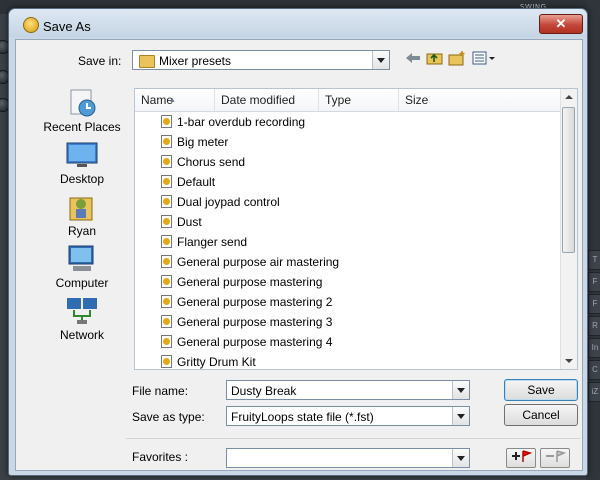 The width and height of the screenshot is (600, 480). What do you see at coordinates (413, 58) in the screenshot?
I see `back-arrow-icon` at bounding box center [413, 58].